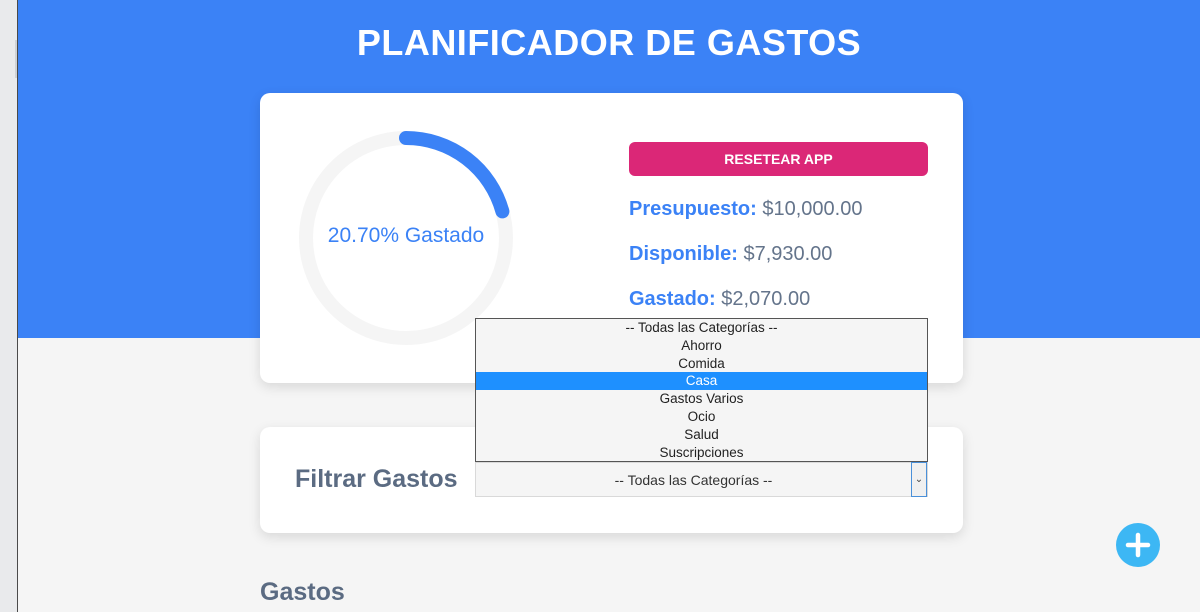 The width and height of the screenshot is (1200, 612). Describe the element at coordinates (683, 254) in the screenshot. I see `available-stat-label: Disponible:` at that location.